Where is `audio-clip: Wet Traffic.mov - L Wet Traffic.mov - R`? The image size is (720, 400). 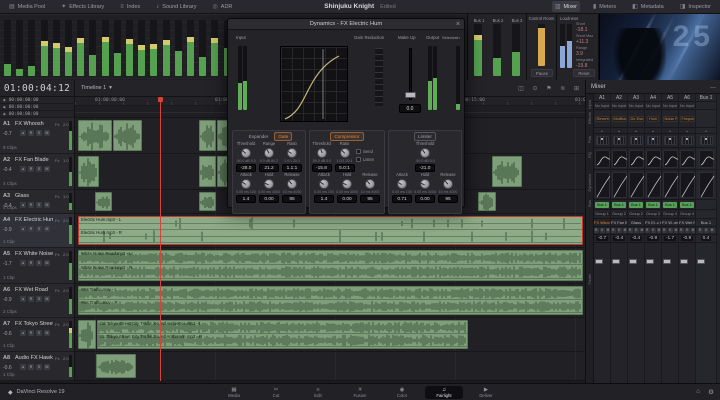
audio-clip: Wet Traffic.mov - L Wet Traffic.mov - R is located at coordinates (330, 300).